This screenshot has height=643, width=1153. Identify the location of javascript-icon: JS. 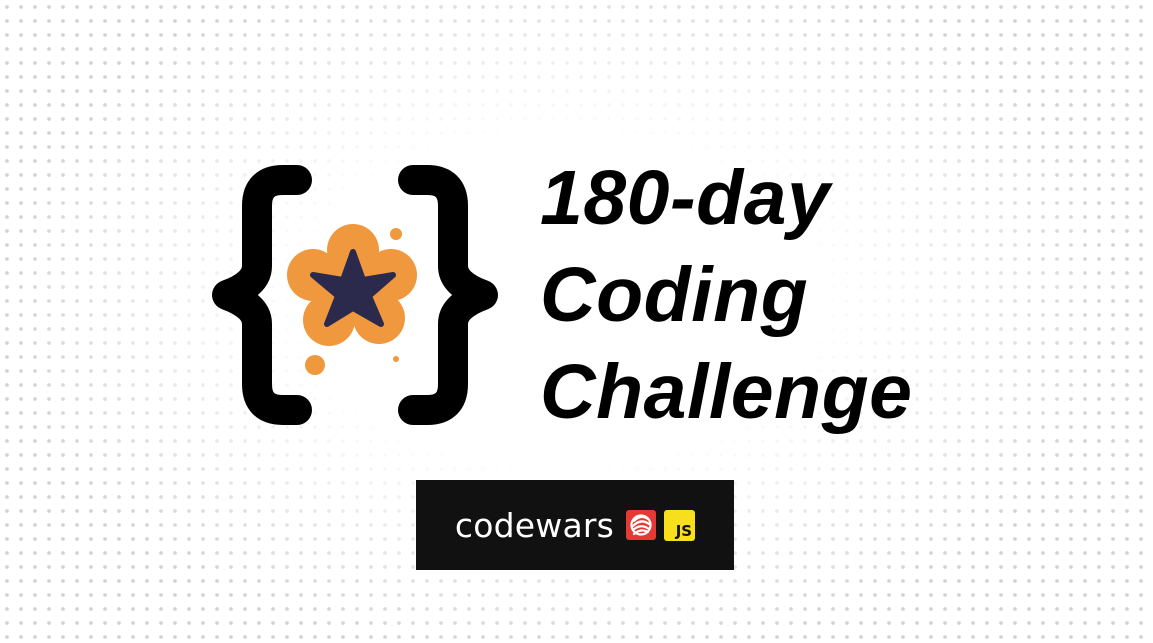
(680, 525).